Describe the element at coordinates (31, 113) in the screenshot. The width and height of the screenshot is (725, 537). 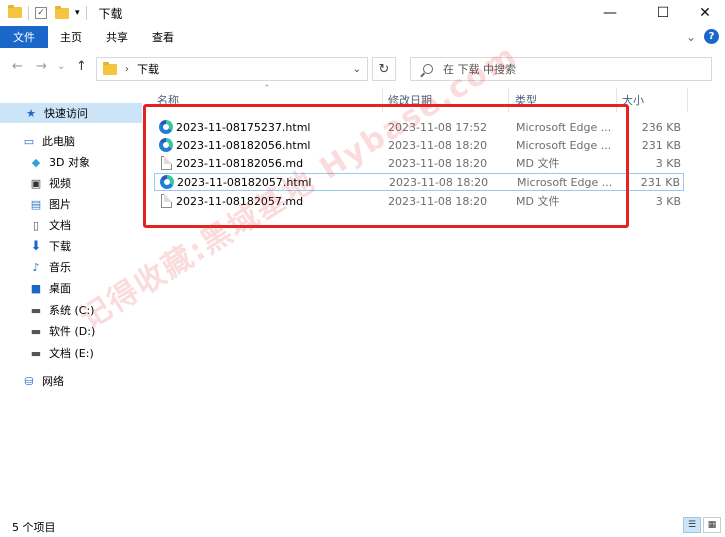
I see `star-icon: ★` at that location.